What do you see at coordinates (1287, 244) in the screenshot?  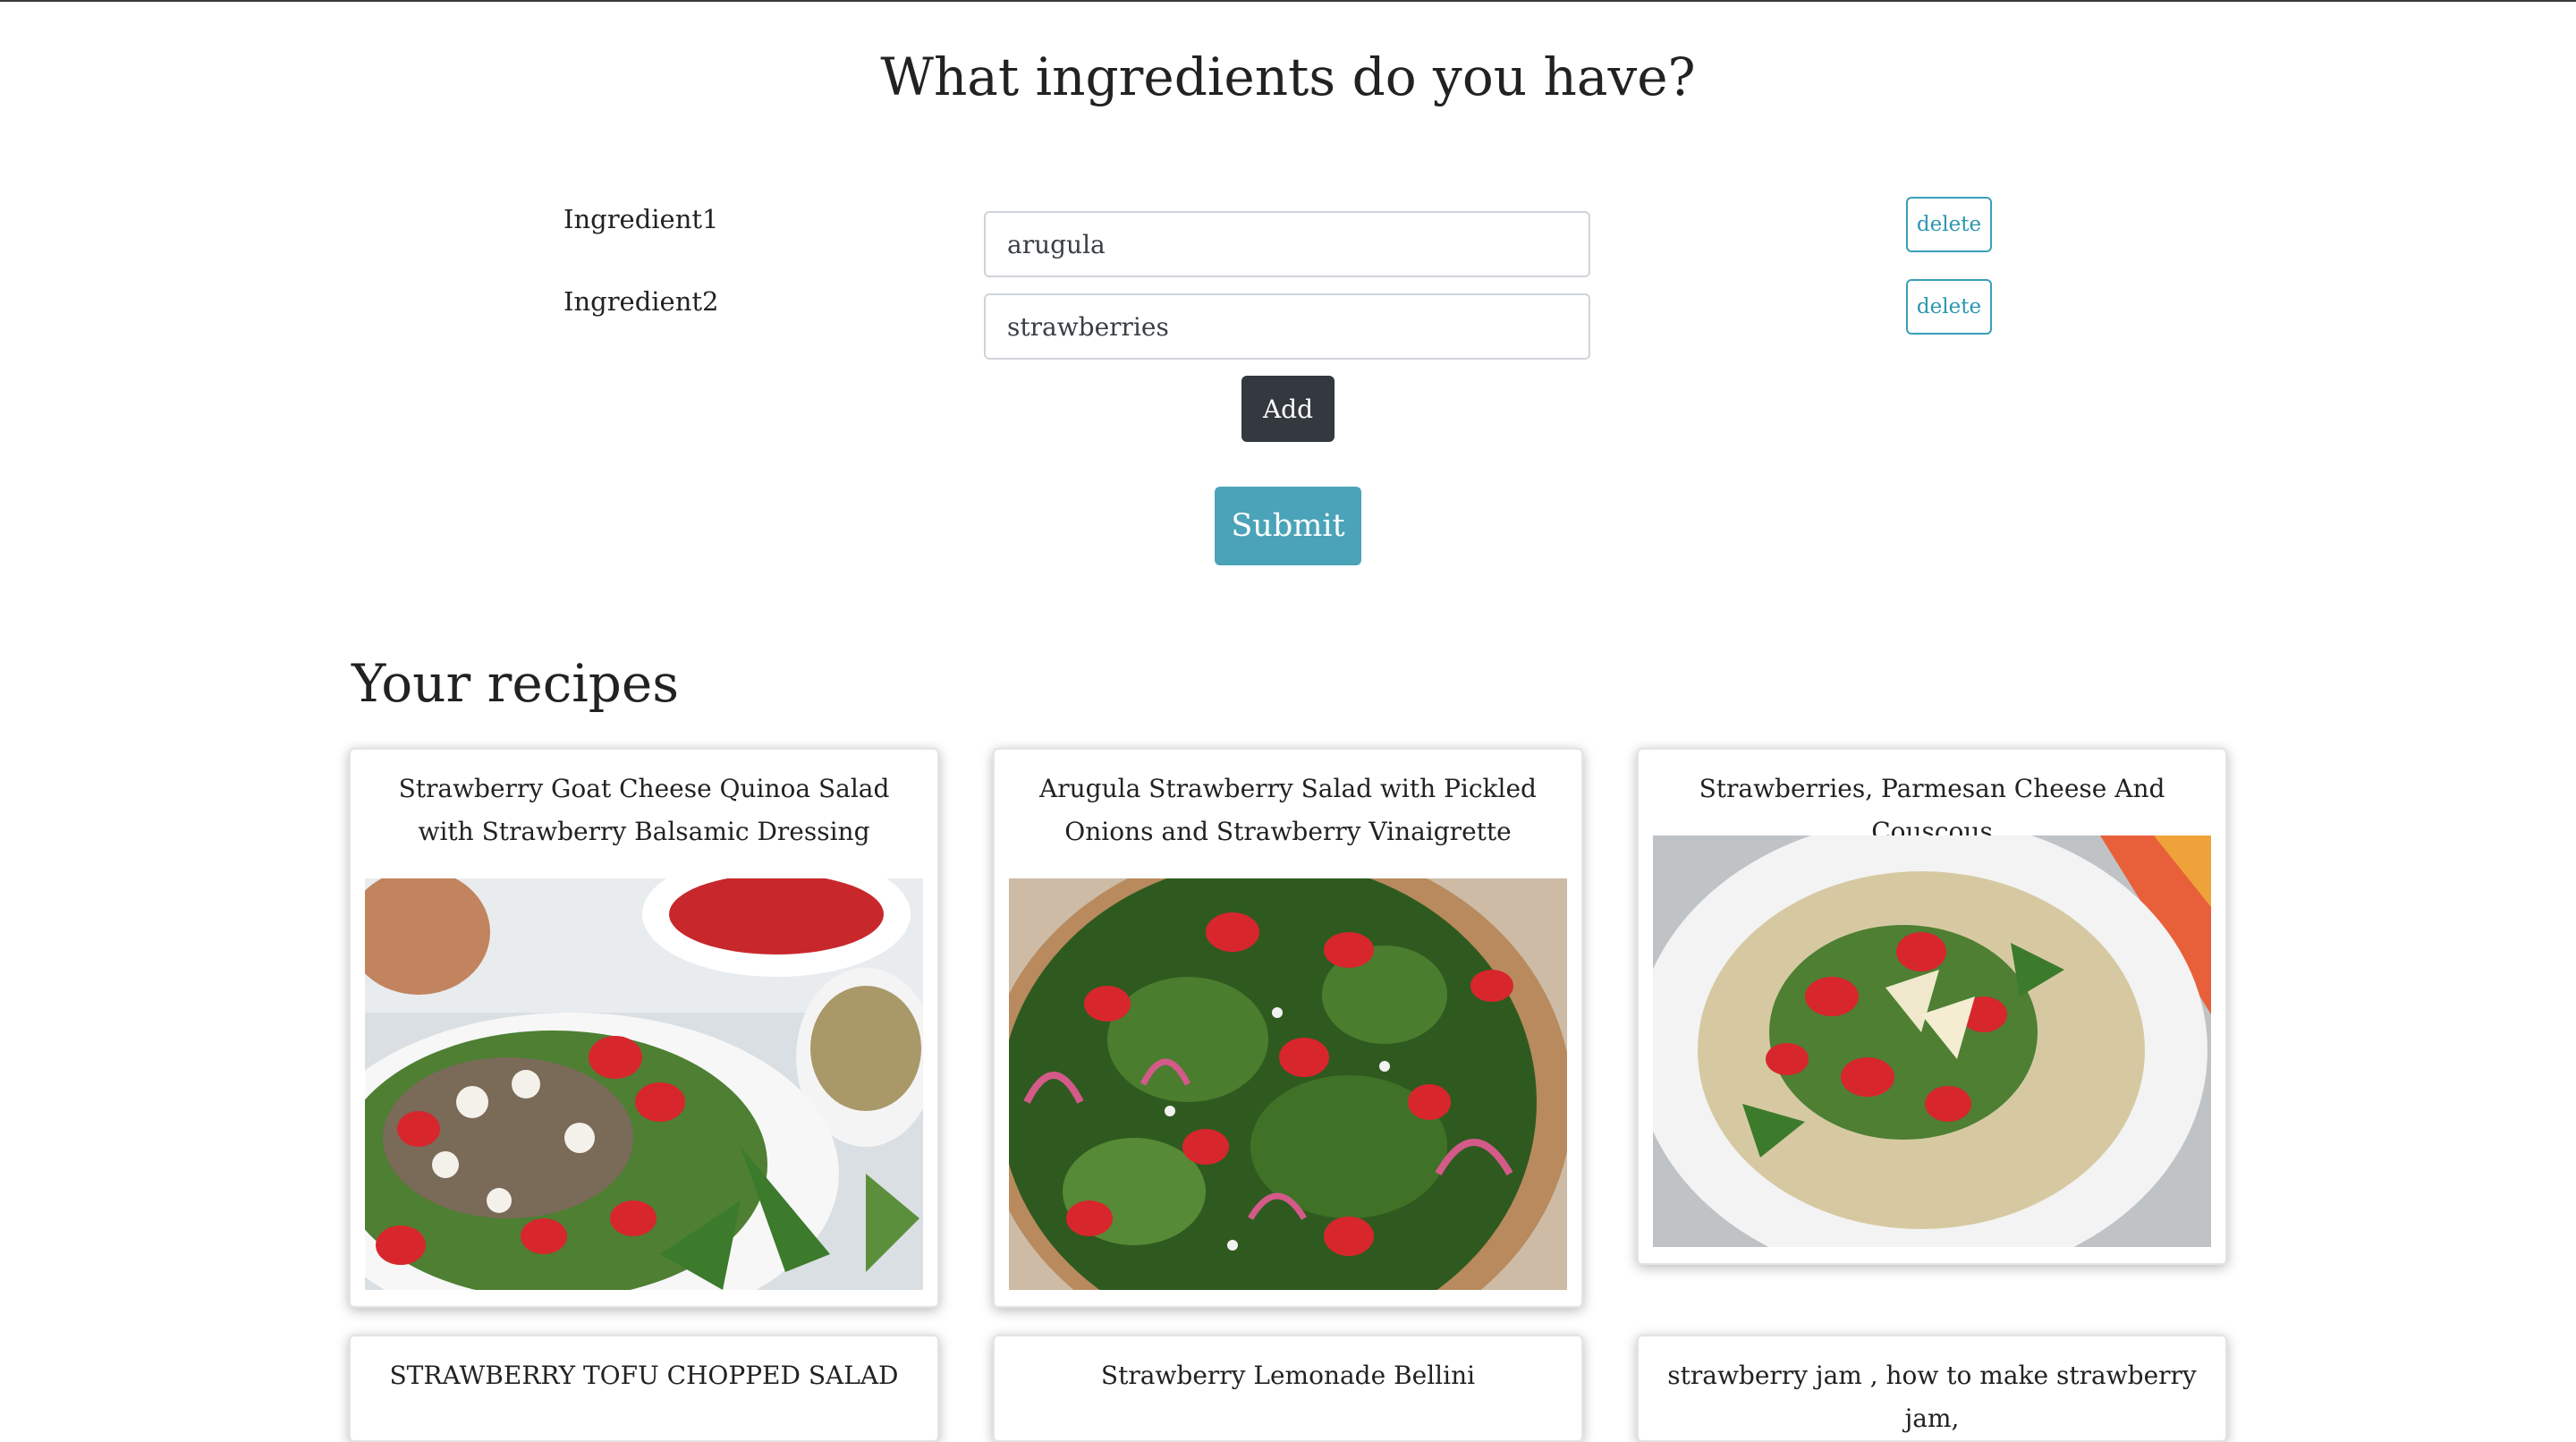 I see `ingredient-1-input` at bounding box center [1287, 244].